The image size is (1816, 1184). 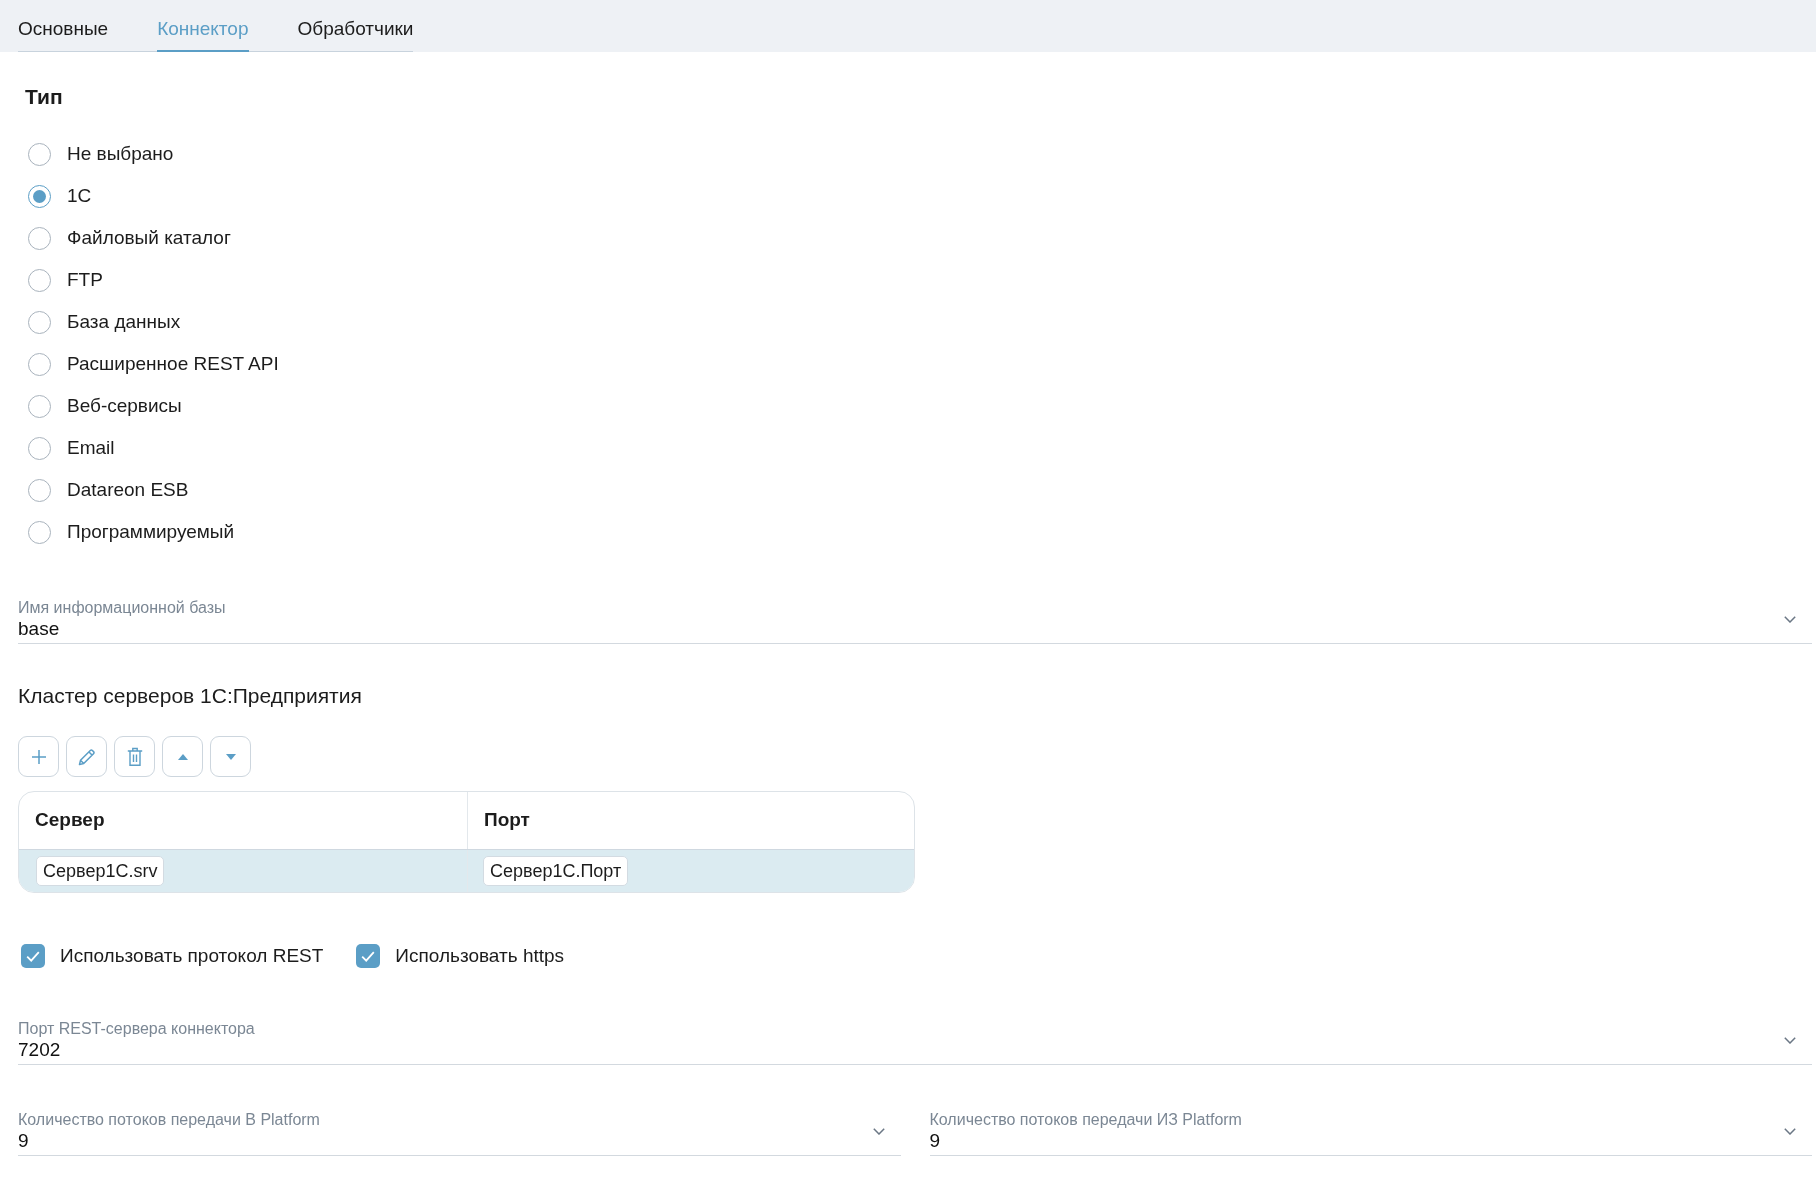 What do you see at coordinates (79, 196) in the screenshot?
I see `option-label: 1С` at bounding box center [79, 196].